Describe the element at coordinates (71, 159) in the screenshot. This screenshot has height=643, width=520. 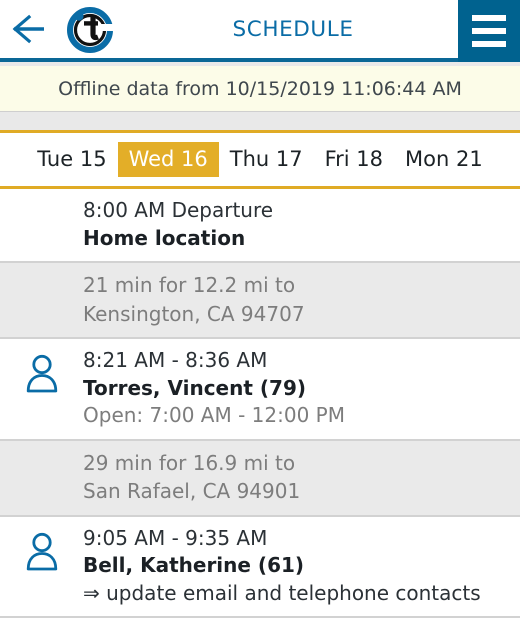
I see `date-tab-tue-15: Tue 15` at that location.